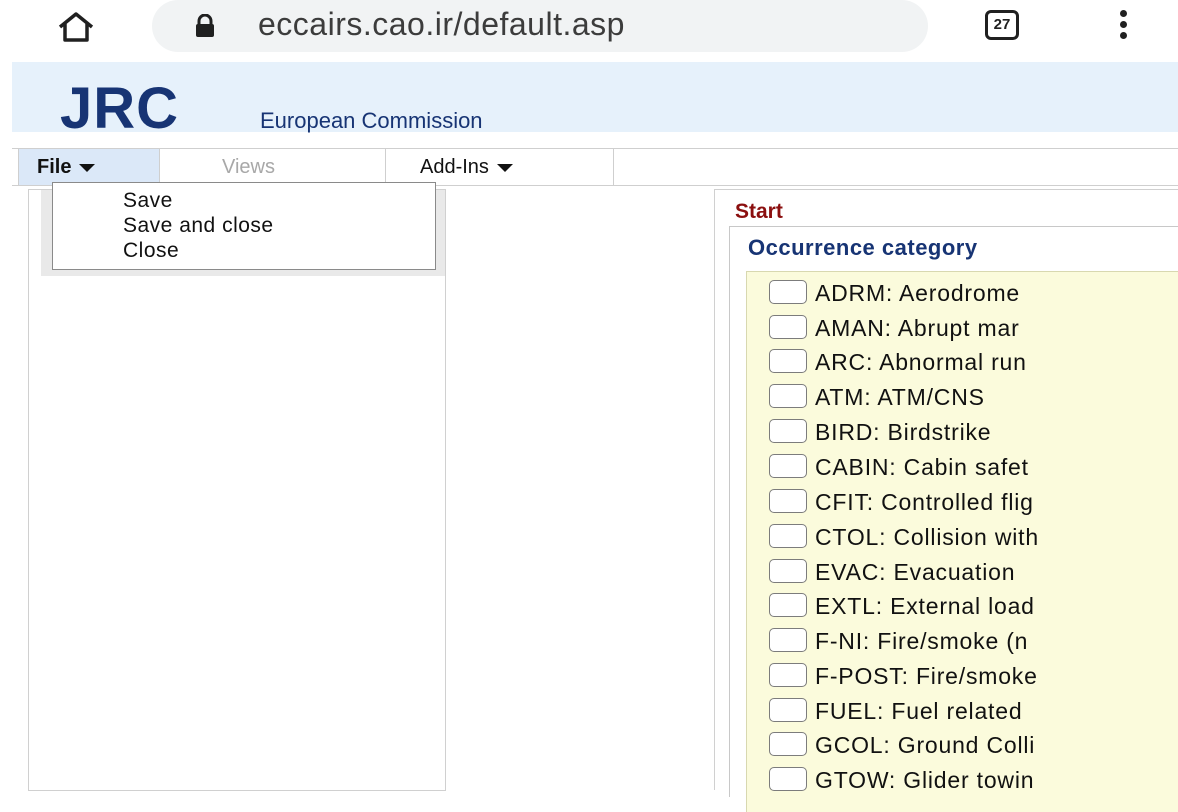  What do you see at coordinates (759, 211) in the screenshot?
I see `start-label: Start` at bounding box center [759, 211].